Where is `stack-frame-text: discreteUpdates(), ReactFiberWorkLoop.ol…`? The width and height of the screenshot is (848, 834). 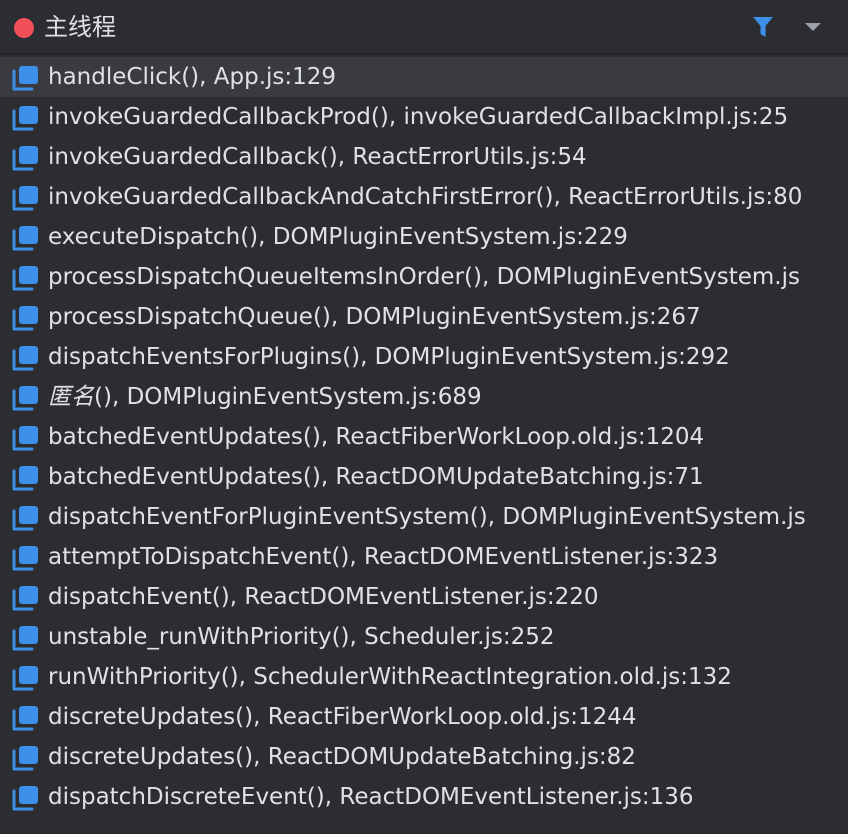
stack-frame-text: discreteUpdates(), ReactFiberWorkLoop.ol… is located at coordinates (342, 717).